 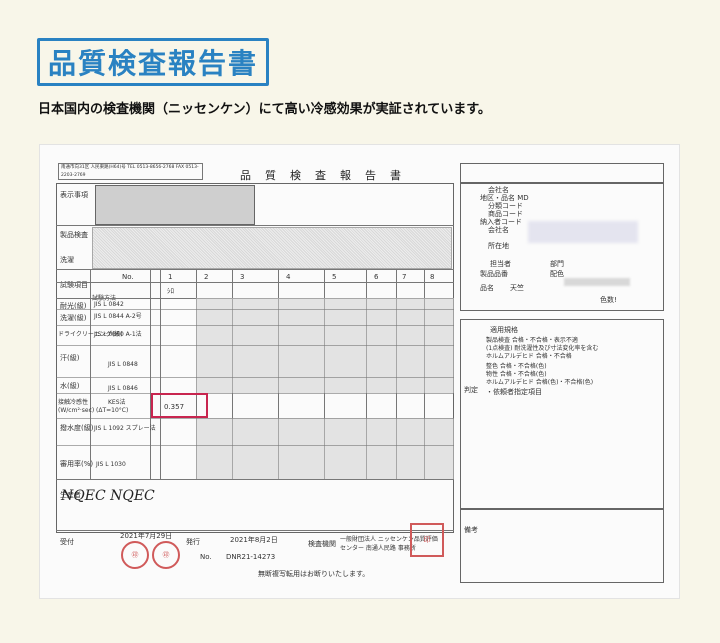 What do you see at coordinates (471, 390) in the screenshot?
I see `label-judgement: 判定` at bounding box center [471, 390].